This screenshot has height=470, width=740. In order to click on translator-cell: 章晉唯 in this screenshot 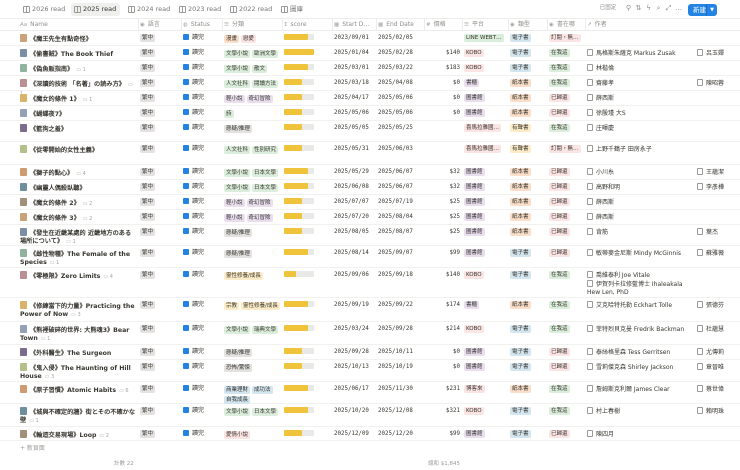, I will do `click(718, 367)`.